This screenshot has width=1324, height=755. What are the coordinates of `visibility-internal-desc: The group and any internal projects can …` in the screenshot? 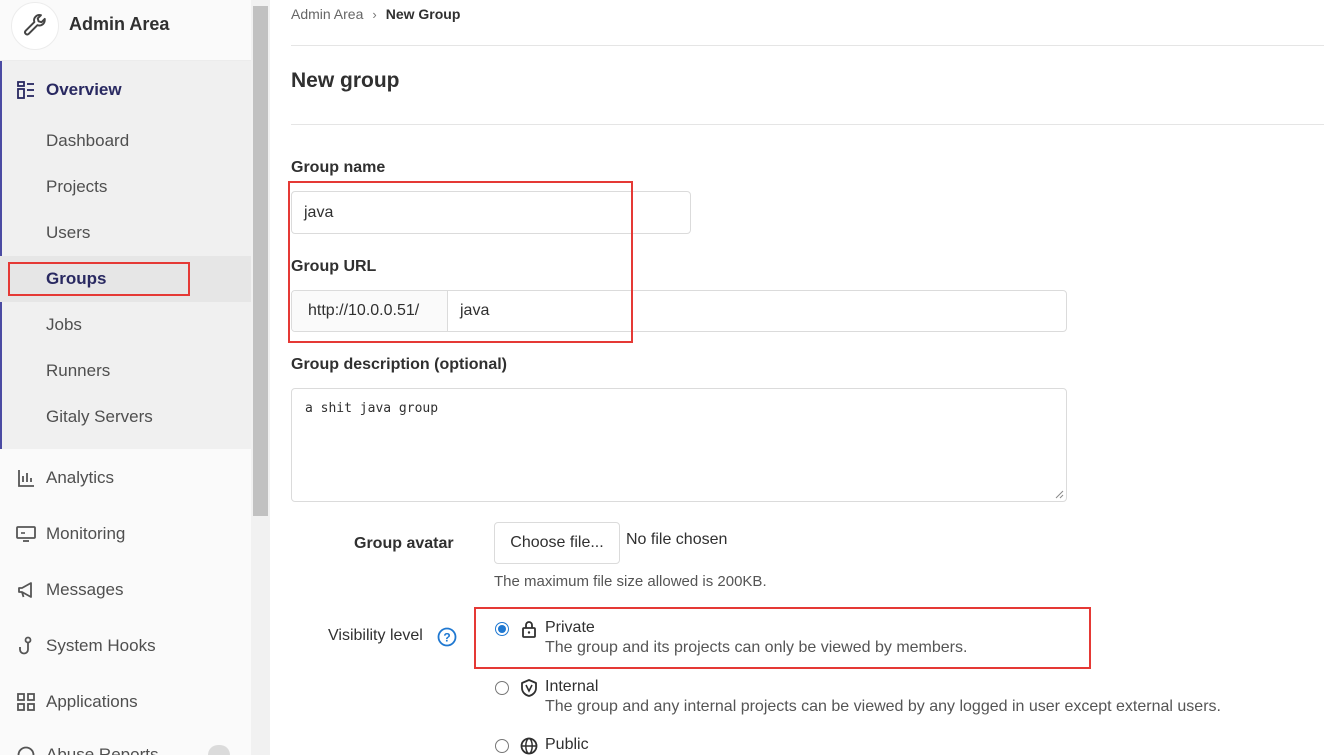 It's located at (883, 706).